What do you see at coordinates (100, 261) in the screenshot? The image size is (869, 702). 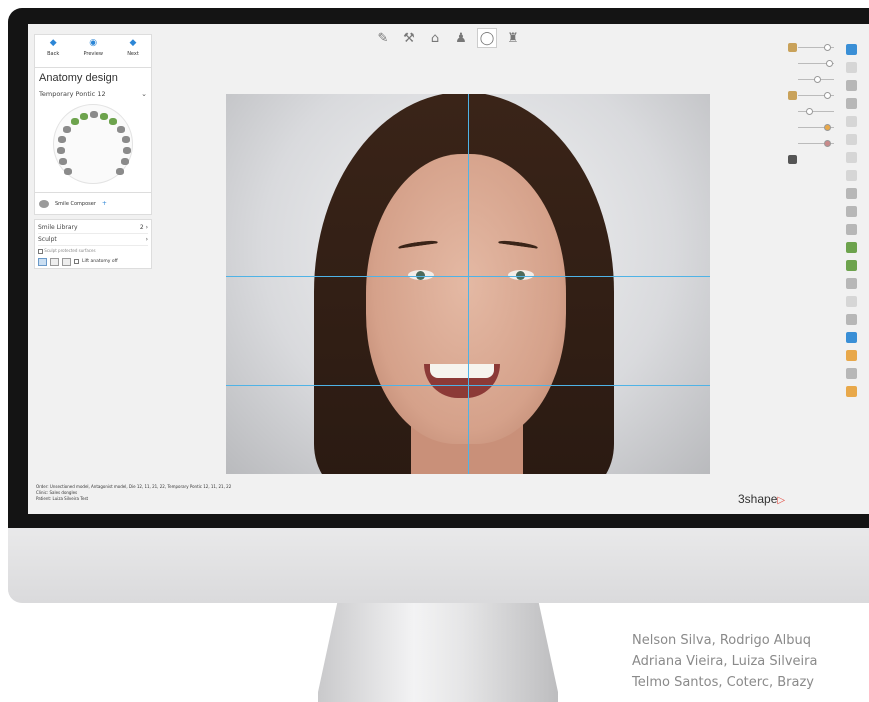 I see `lift-anatomy-label: Lift anatomy off` at bounding box center [100, 261].